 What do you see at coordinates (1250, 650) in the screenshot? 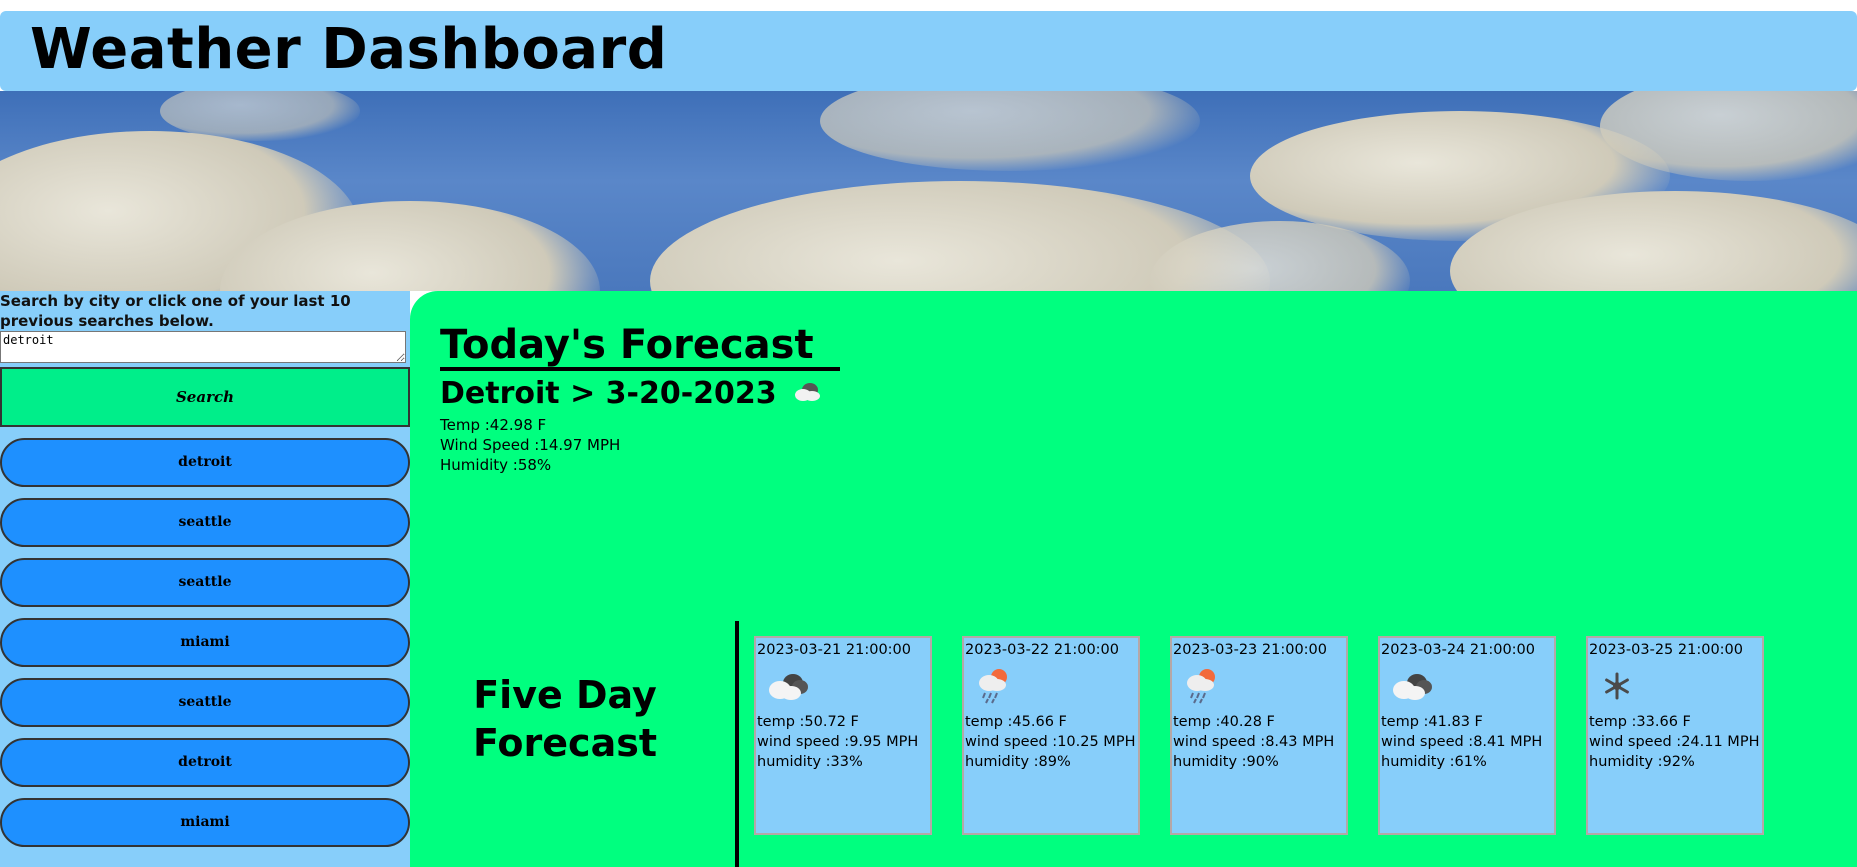
I see `forecast-date: 2023-03-23 21:00:00` at bounding box center [1250, 650].